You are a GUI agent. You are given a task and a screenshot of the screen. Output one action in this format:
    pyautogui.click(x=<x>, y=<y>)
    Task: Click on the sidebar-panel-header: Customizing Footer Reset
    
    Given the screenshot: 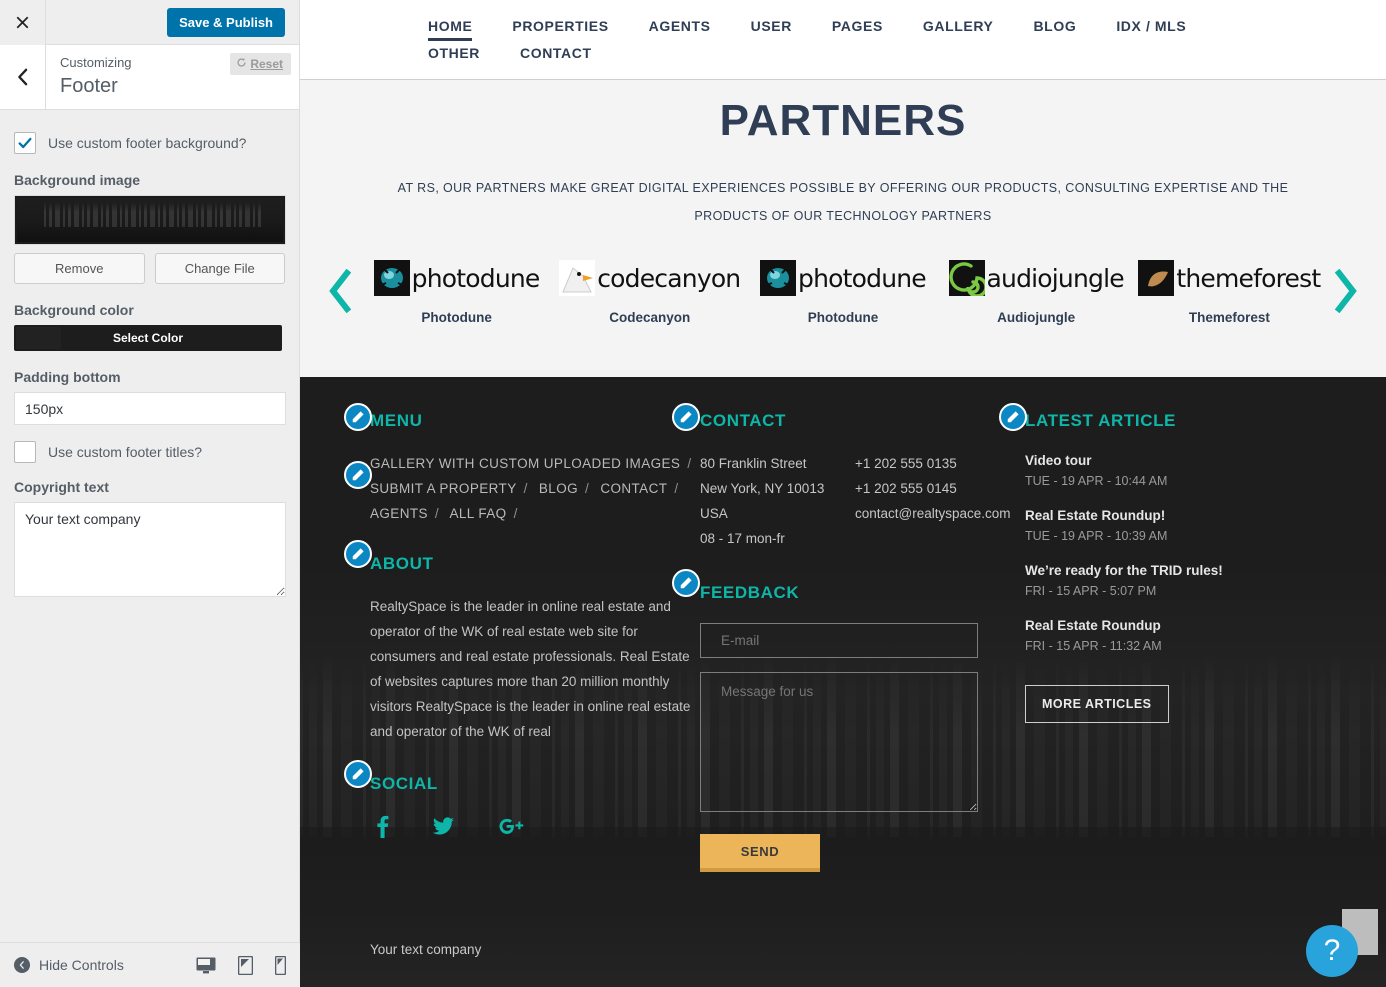 What is the action you would take?
    pyautogui.click(x=149, y=77)
    